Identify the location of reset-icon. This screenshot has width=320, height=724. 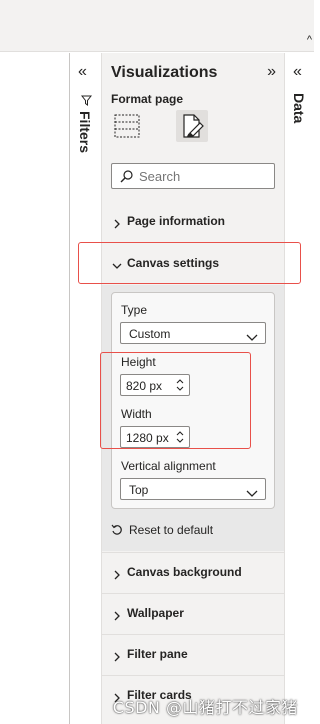
(117, 531).